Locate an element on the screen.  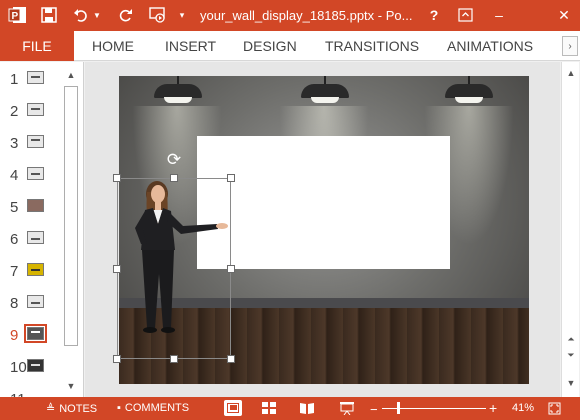
zoom-in-button: + is located at coordinates (493, 408).